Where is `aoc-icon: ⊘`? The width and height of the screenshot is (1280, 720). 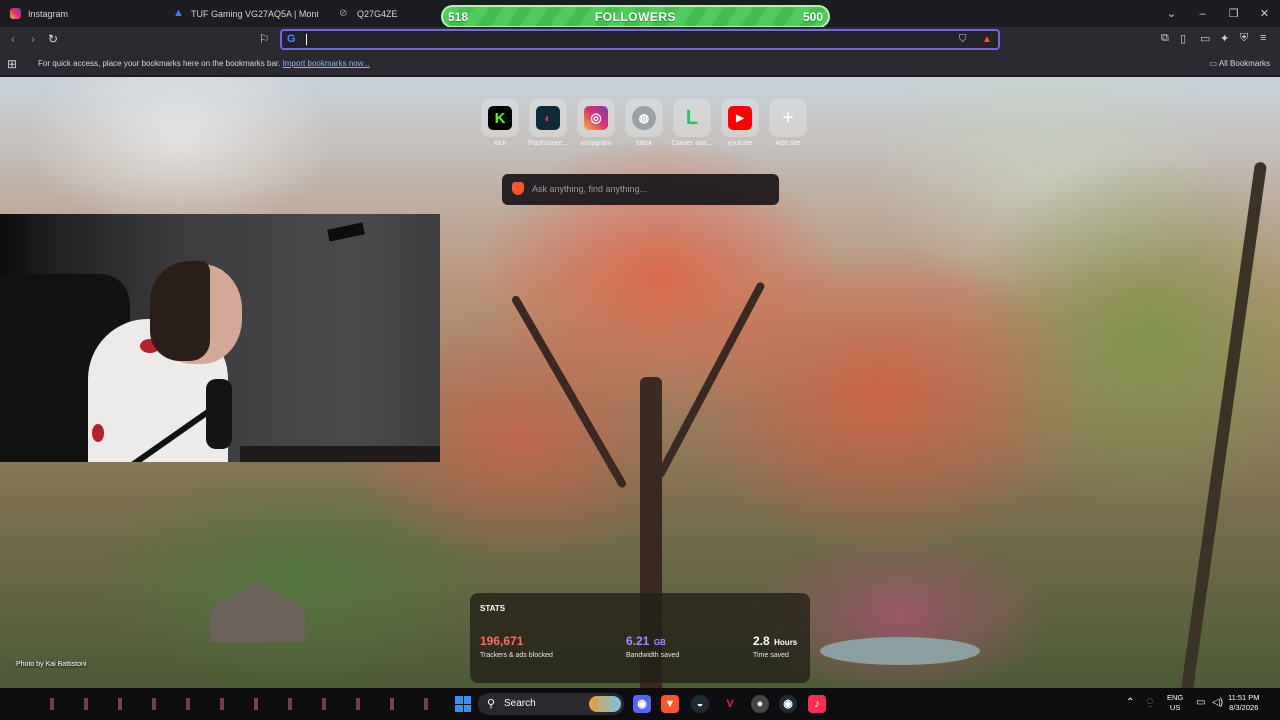 aoc-icon: ⊘ is located at coordinates (343, 13).